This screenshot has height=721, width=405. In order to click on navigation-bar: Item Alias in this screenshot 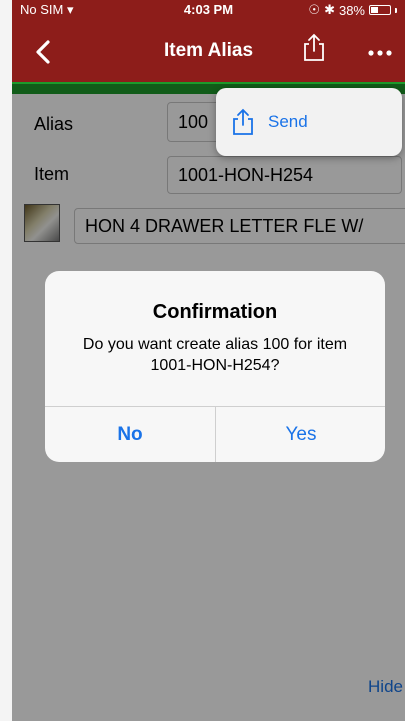, I will do `click(208, 52)`.